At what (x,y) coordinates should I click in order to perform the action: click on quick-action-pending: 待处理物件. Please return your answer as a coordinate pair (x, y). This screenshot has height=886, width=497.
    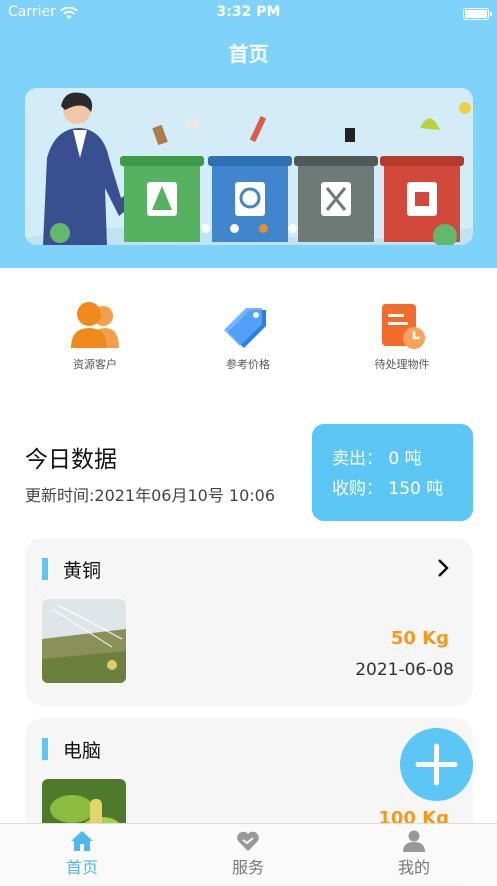
    Looking at the image, I should click on (402, 336).